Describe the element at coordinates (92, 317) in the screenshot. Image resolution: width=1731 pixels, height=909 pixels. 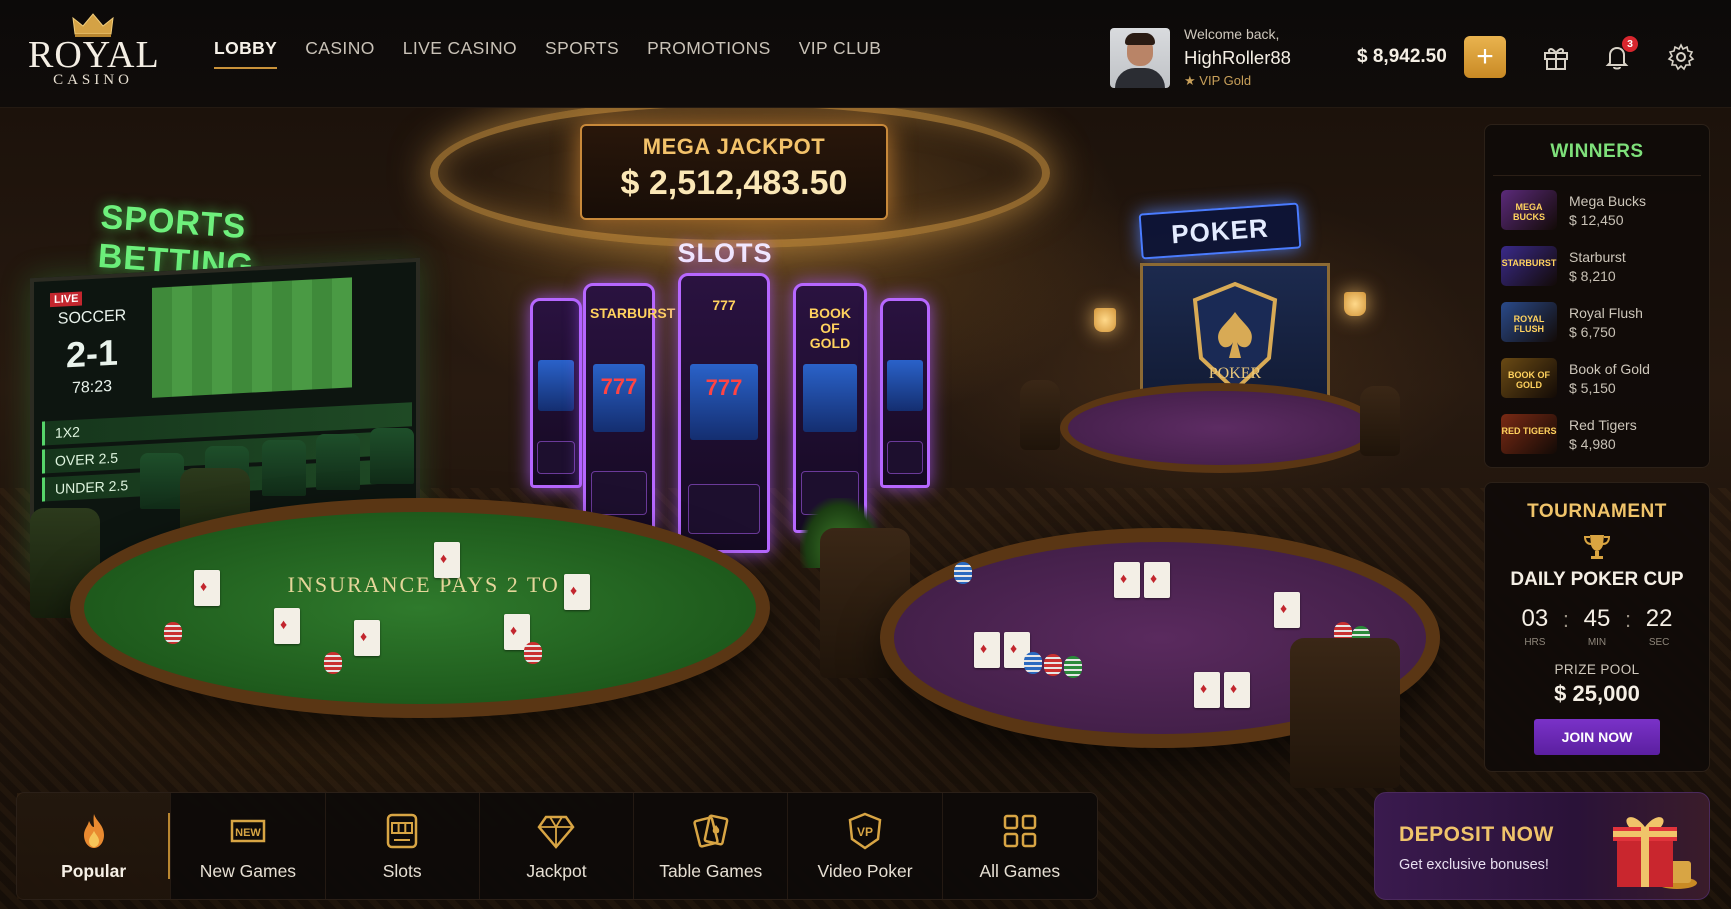
I see `tv-sport: SOCCER` at that location.